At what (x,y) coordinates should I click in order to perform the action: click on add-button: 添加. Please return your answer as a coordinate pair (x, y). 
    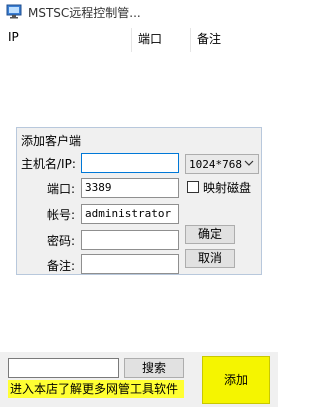
    Looking at the image, I should click on (236, 380).